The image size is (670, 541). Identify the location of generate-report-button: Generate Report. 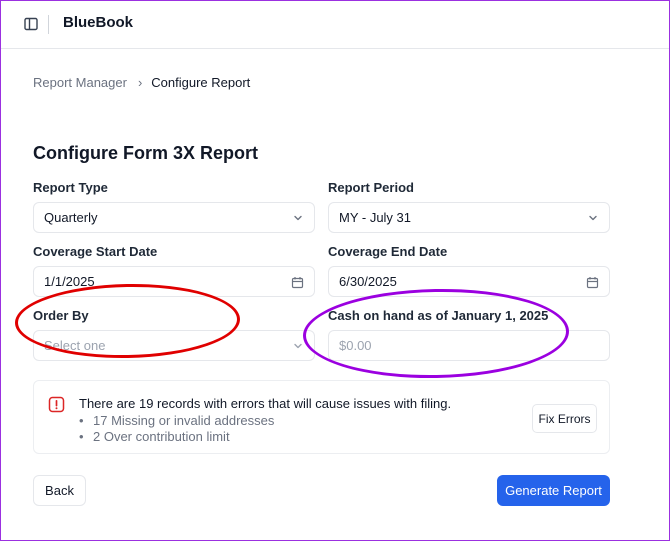
(553, 490).